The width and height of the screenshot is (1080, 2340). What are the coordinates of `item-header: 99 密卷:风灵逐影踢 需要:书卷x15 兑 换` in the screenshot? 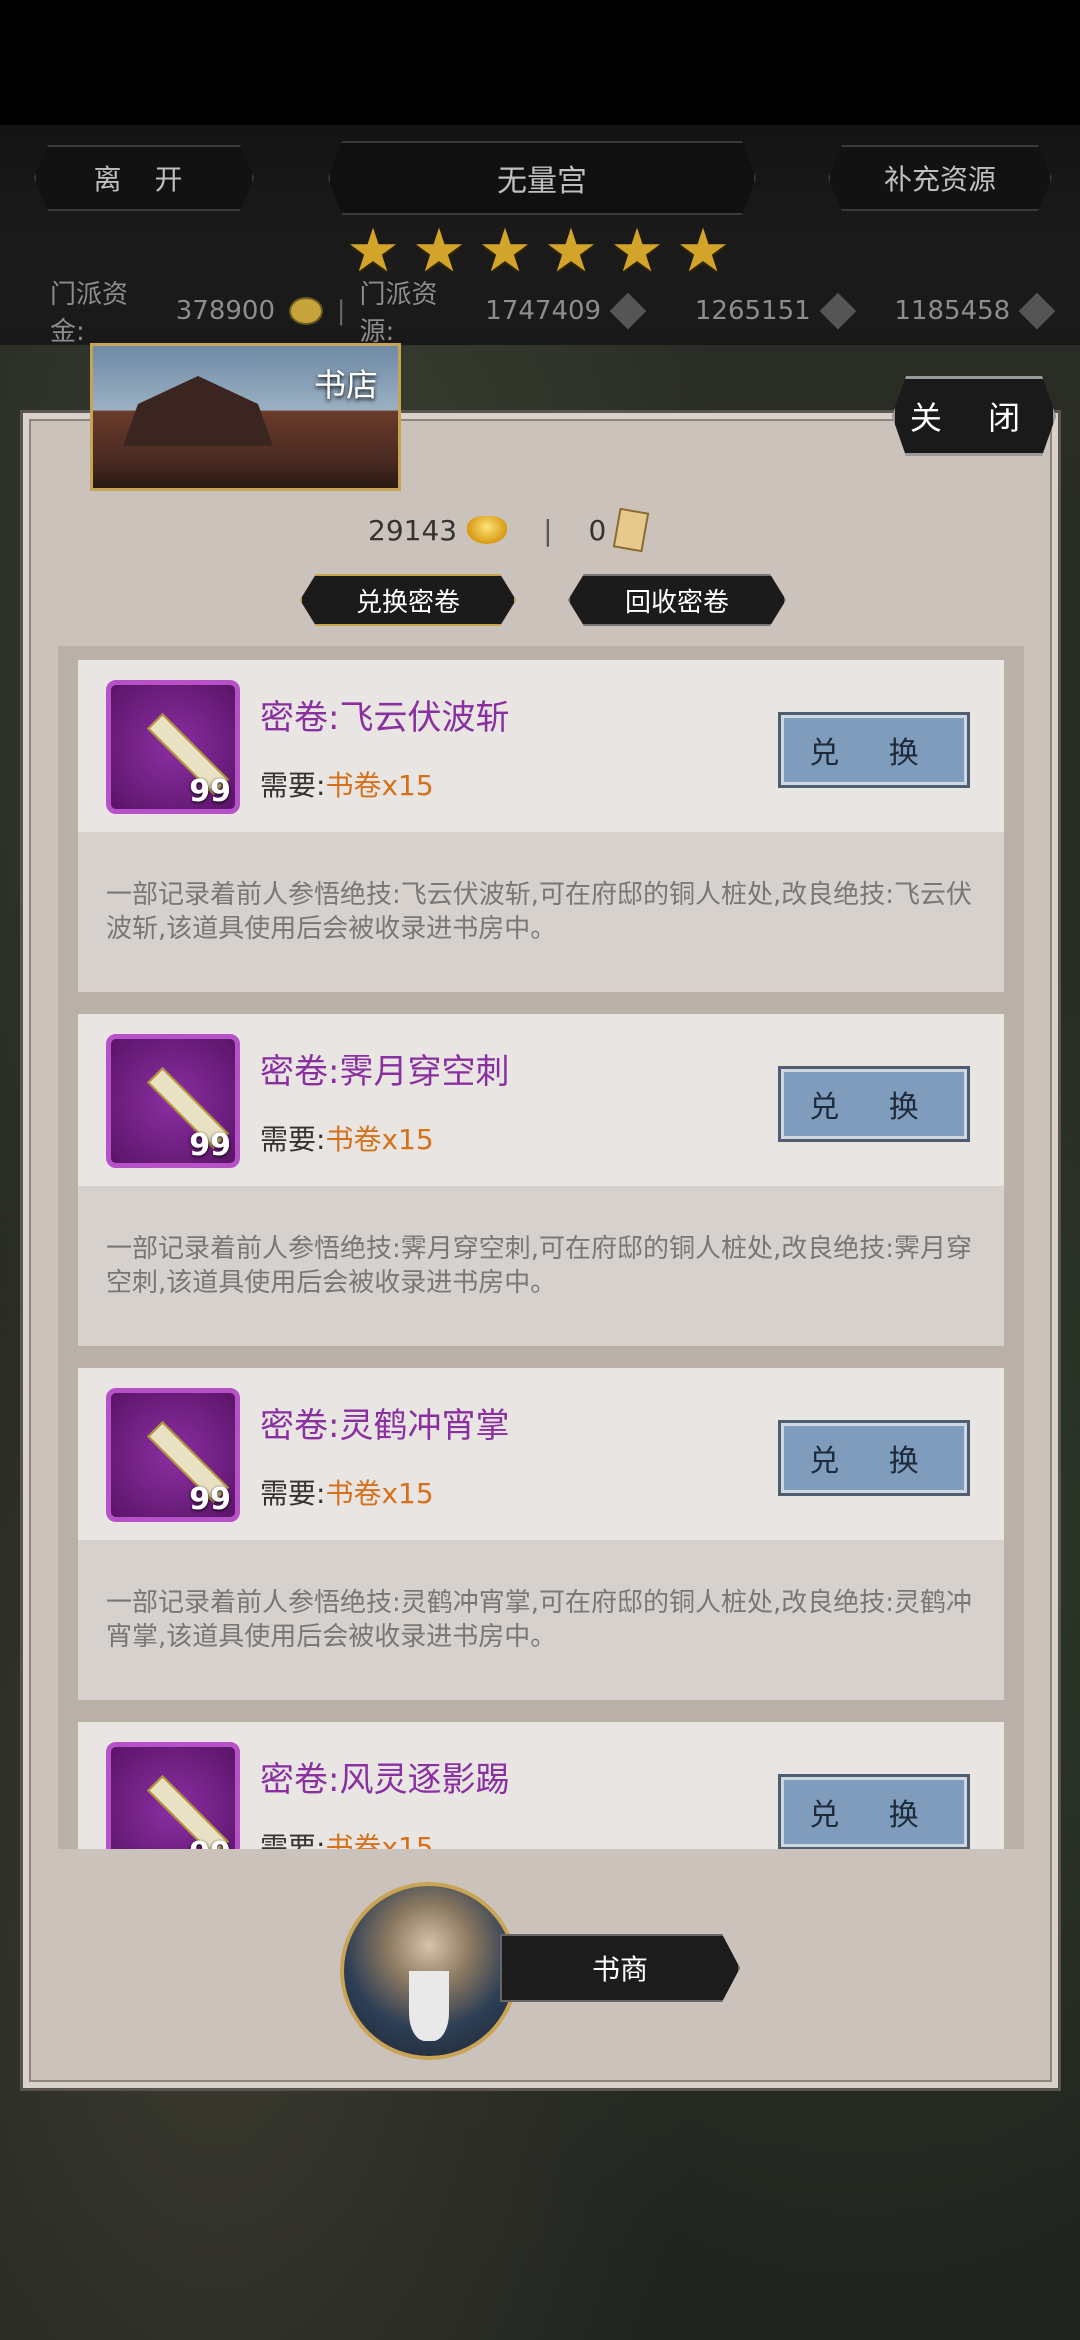 It's located at (541, 1785).